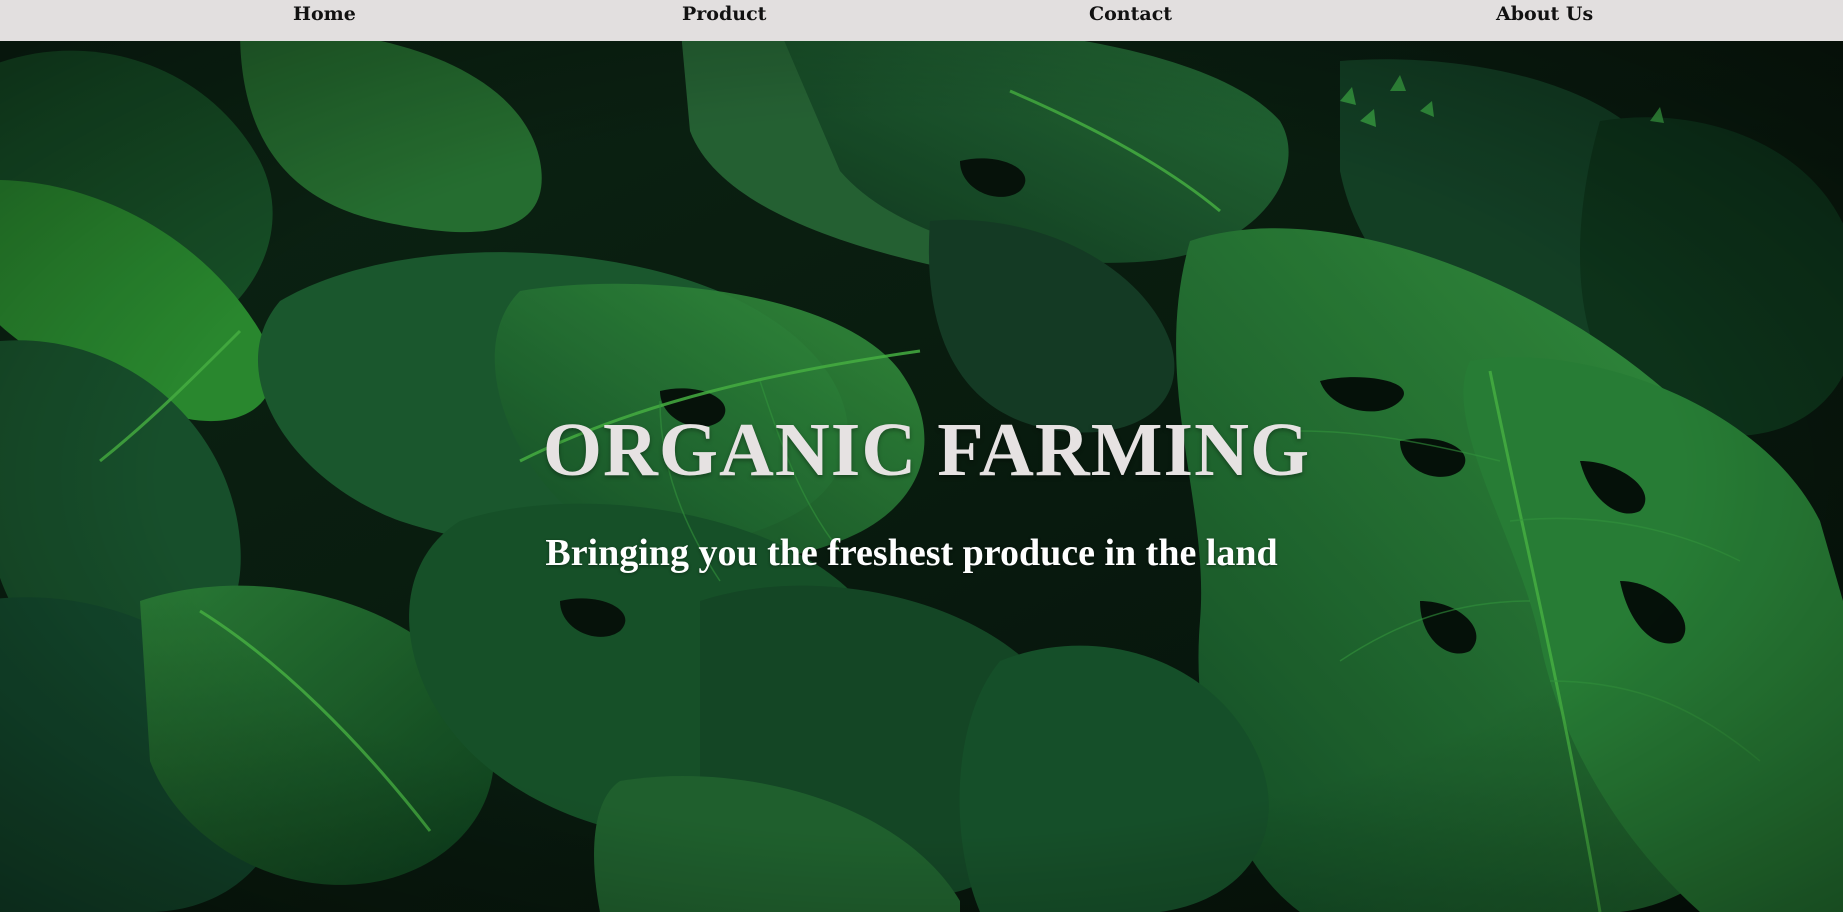  Describe the element at coordinates (1544, 14) in the screenshot. I see `nav-link-about-us: About Us` at that location.